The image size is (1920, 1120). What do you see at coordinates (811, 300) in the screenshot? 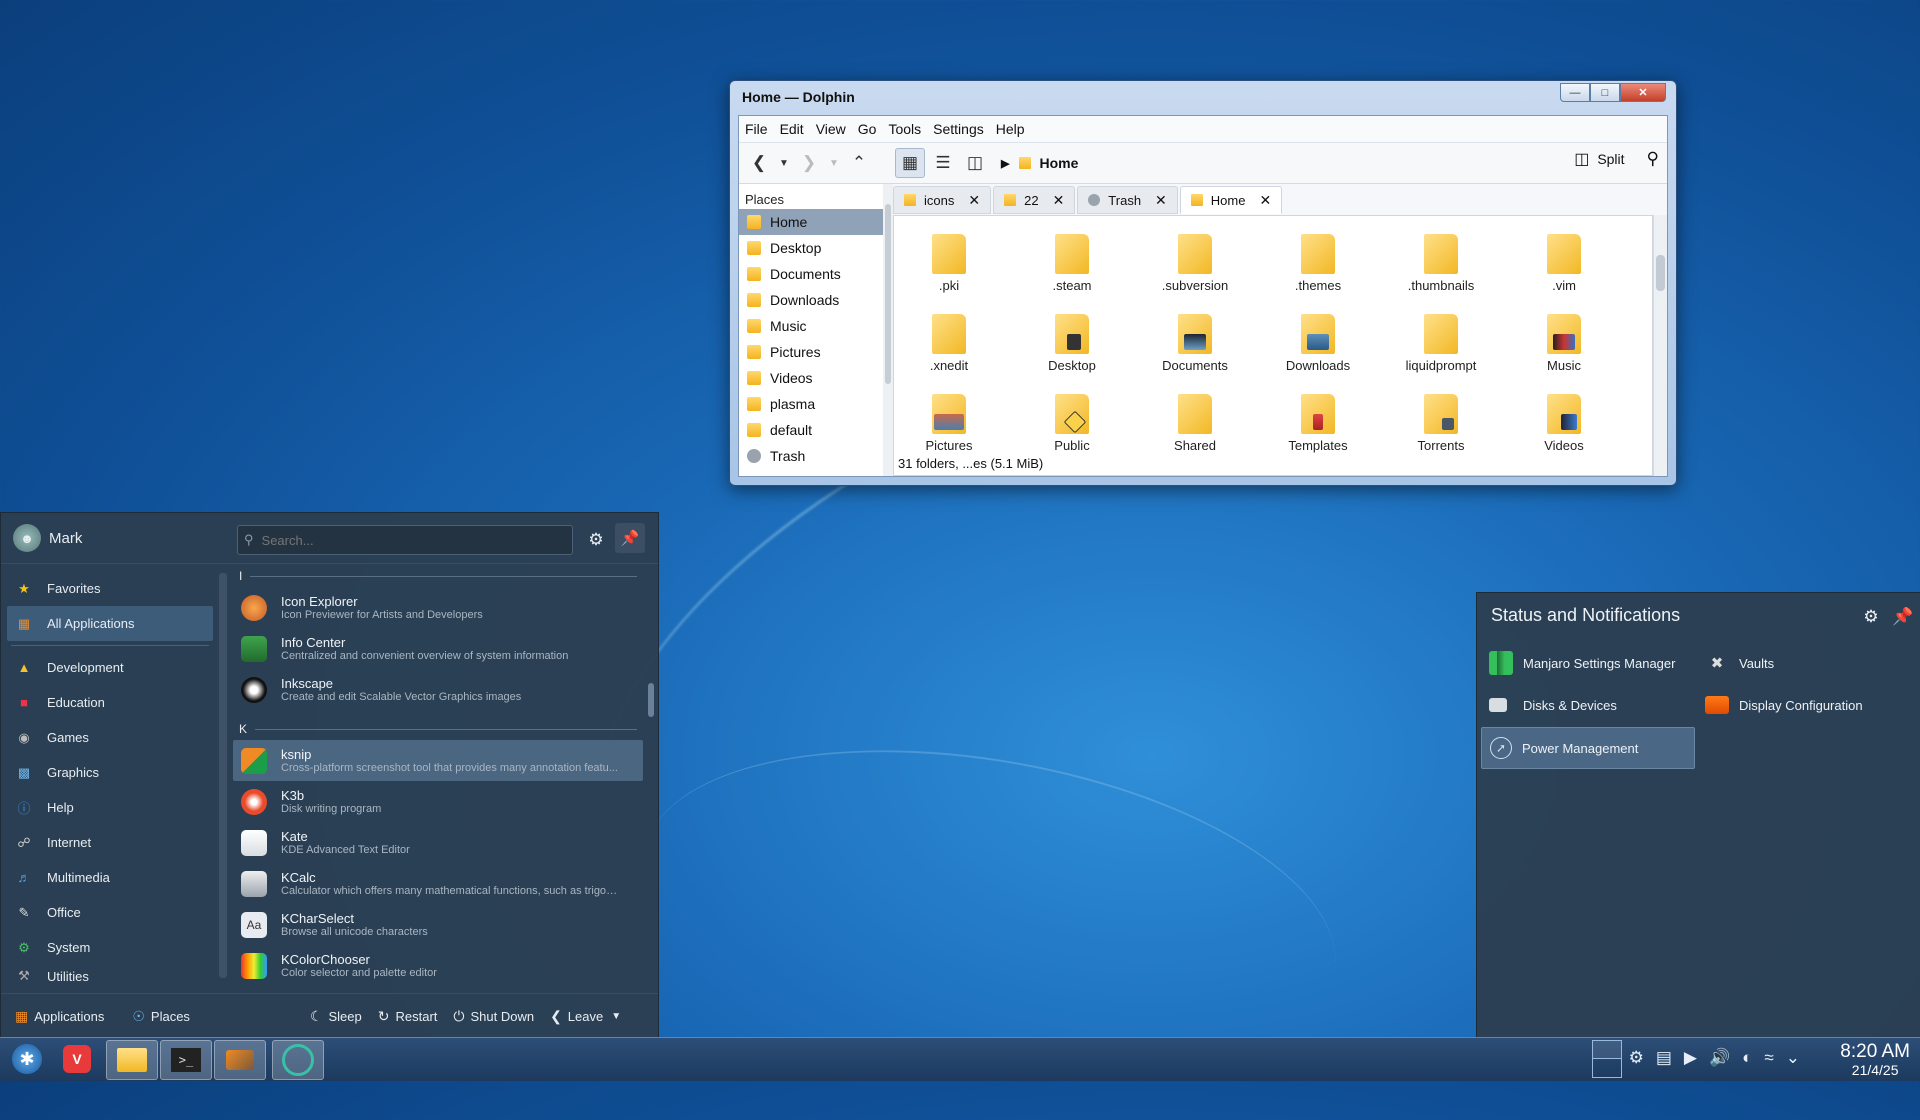
I see `place-downloads: Downloads` at bounding box center [811, 300].